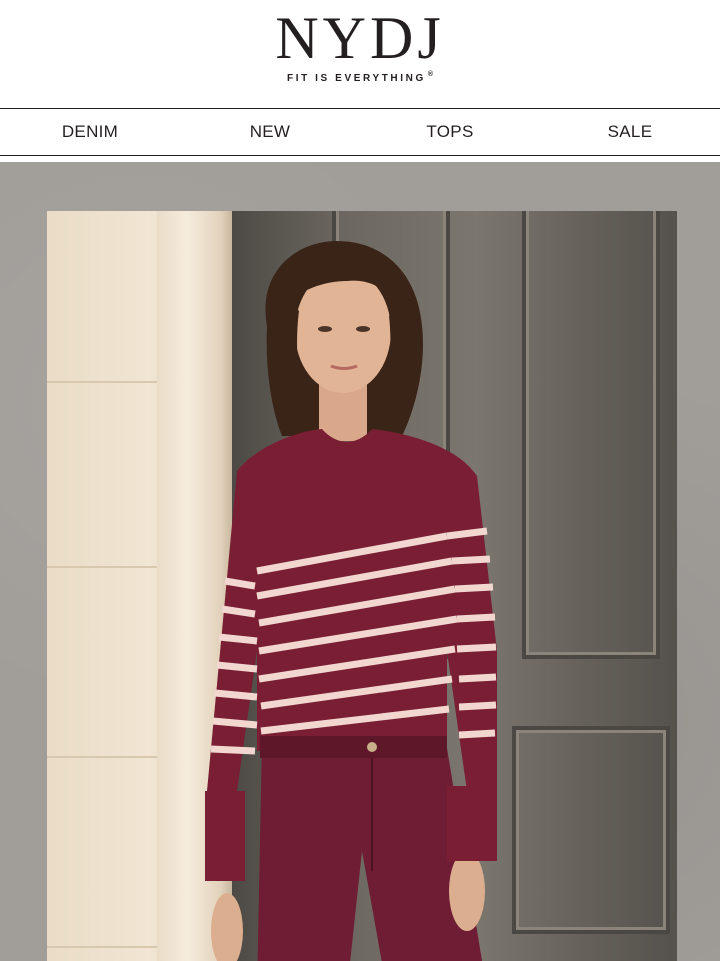  I want to click on registered-mark: ®, so click(430, 74).